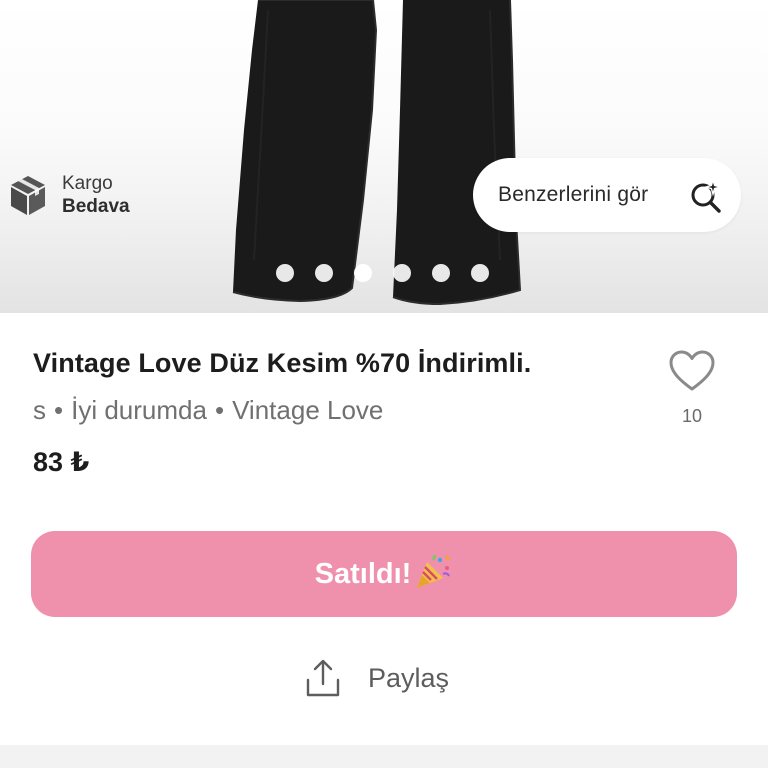 The height and width of the screenshot is (768, 768). What do you see at coordinates (434, 571) in the screenshot?
I see `party-popper-icon` at bounding box center [434, 571].